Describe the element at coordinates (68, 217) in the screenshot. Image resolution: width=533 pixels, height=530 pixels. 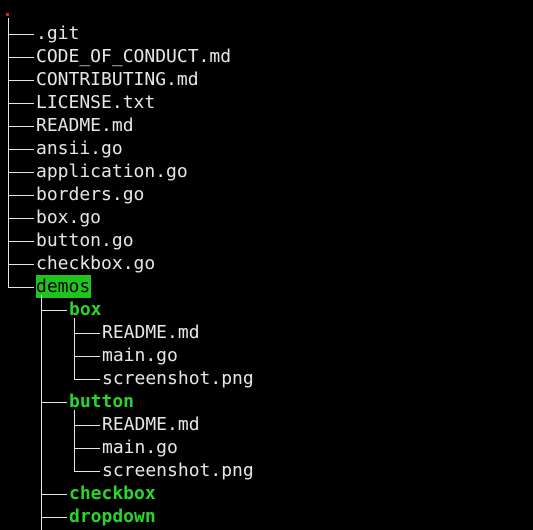
I see `tree-file-item: box.go` at that location.